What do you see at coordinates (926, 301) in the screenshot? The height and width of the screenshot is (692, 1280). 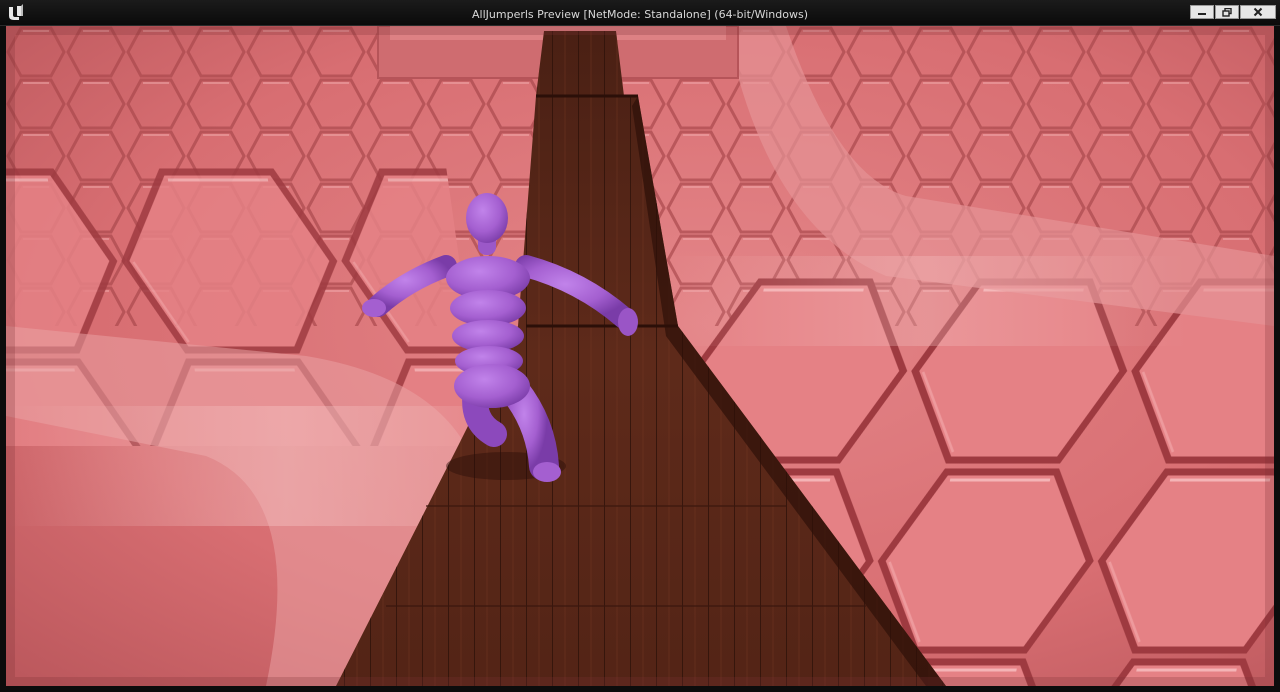 I see `fog` at bounding box center [926, 301].